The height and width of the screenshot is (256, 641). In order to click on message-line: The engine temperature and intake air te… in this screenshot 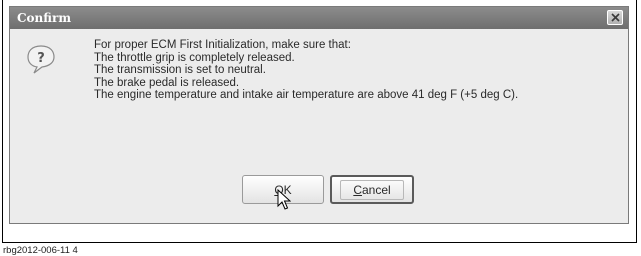, I will do `click(306, 95)`.